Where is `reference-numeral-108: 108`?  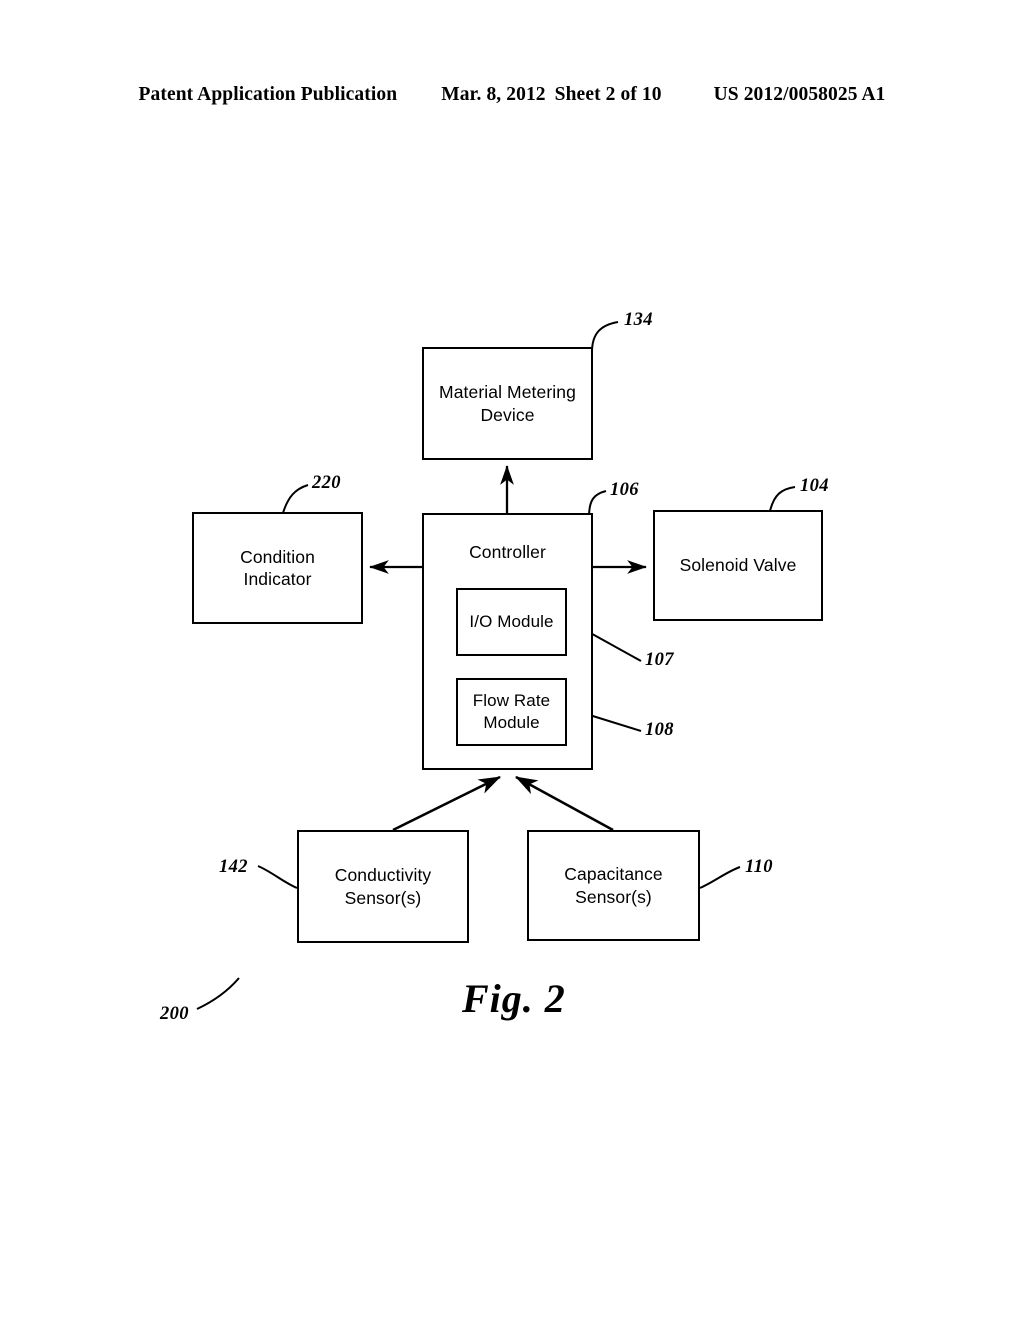 reference-numeral-108: 108 is located at coordinates (659, 730).